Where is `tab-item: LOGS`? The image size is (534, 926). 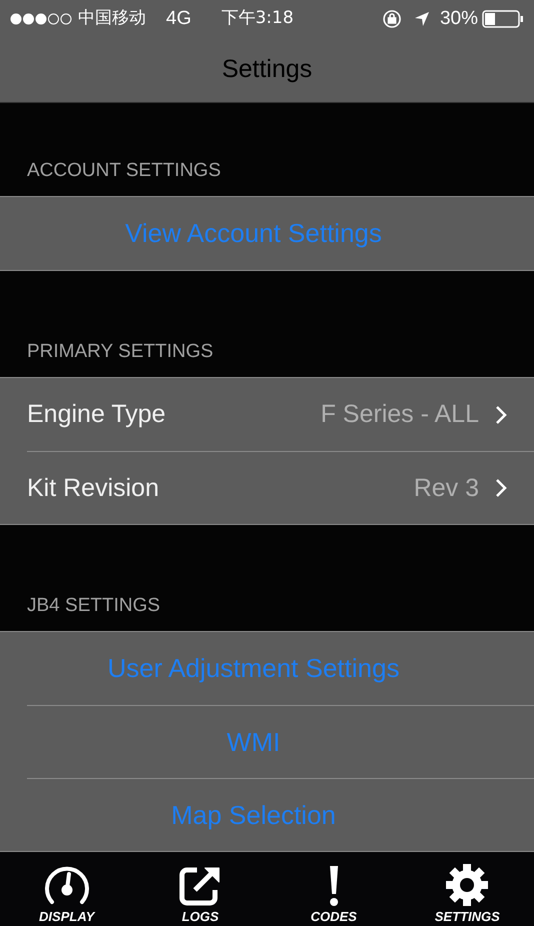 tab-item: LOGS is located at coordinates (200, 893).